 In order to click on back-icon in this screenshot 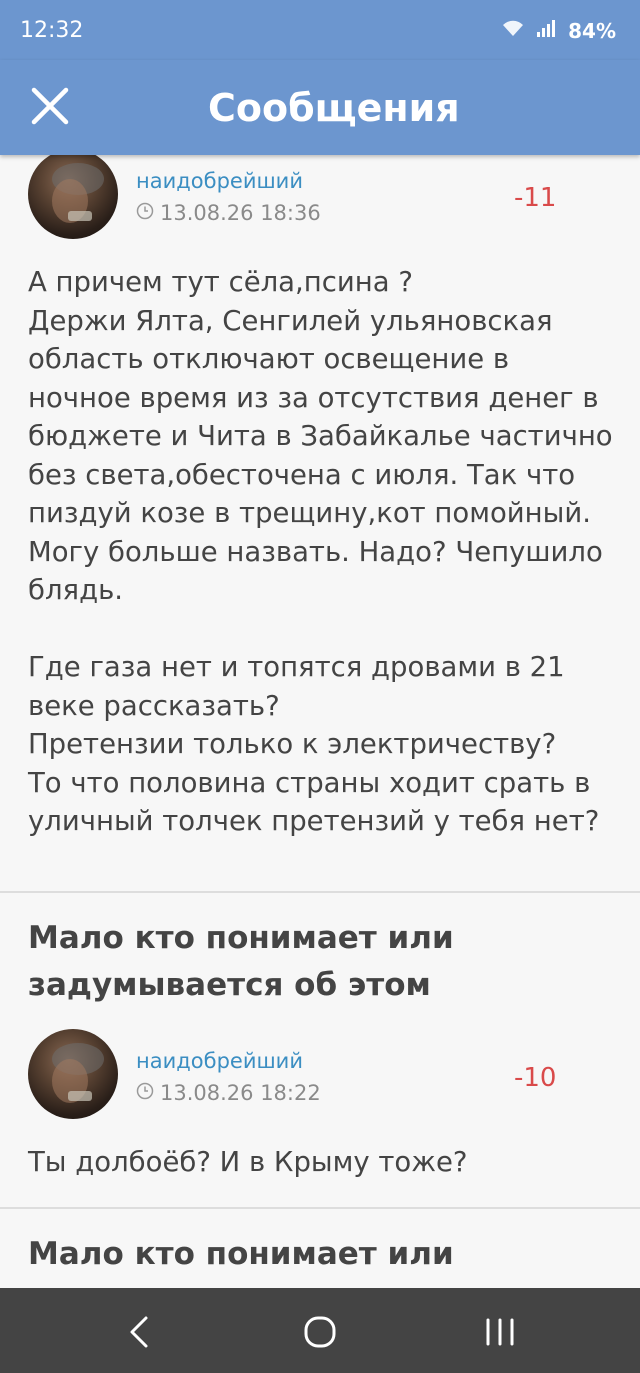, I will do `click(140, 1332)`.